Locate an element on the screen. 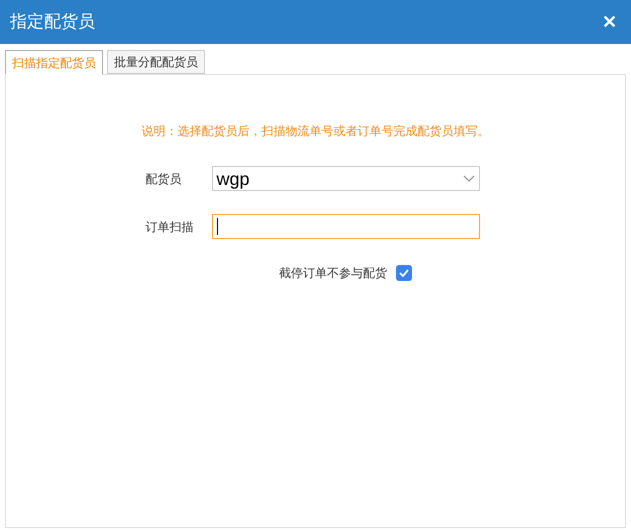 This screenshot has height=532, width=631. checkbox is located at coordinates (404, 273).